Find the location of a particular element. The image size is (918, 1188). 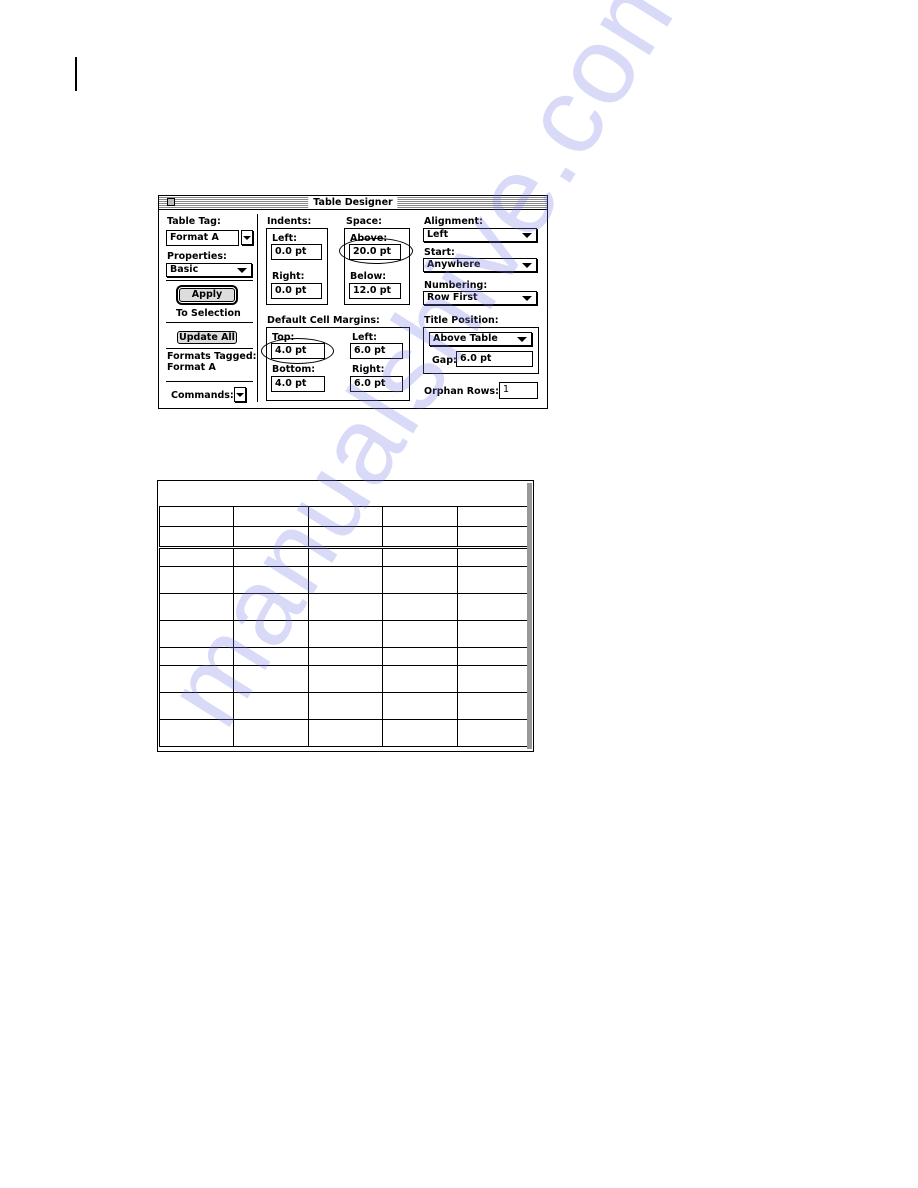

space-below-input: 12.0 pt is located at coordinates (375, 291).